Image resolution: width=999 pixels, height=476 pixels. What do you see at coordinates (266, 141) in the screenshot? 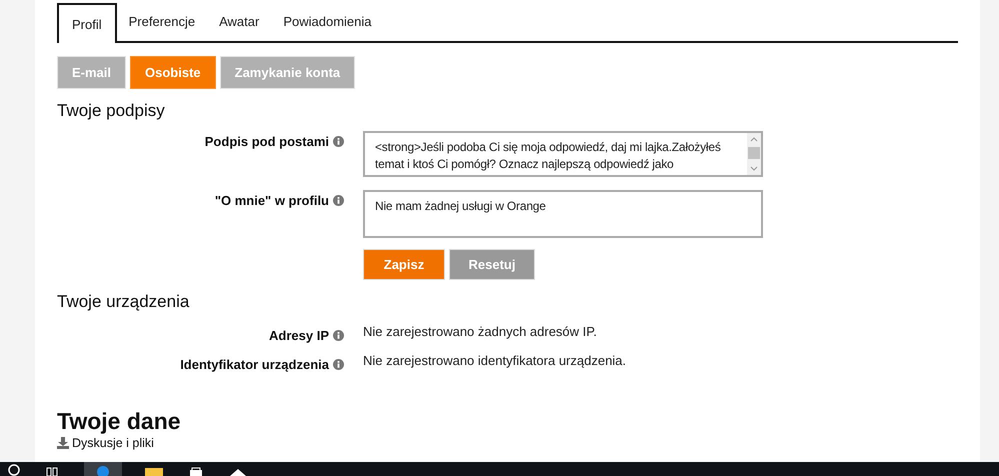
I see `field-label: Podpis pod postami` at bounding box center [266, 141].